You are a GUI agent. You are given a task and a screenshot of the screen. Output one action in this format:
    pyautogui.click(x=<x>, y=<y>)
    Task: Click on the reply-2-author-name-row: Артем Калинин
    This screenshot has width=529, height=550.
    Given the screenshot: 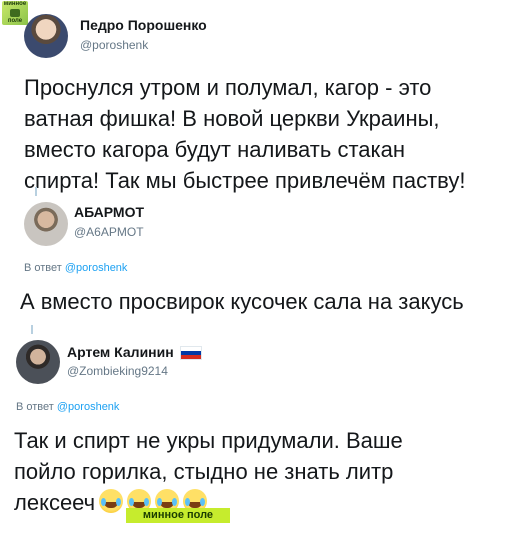 What is the action you would take?
    pyautogui.click(x=134, y=352)
    